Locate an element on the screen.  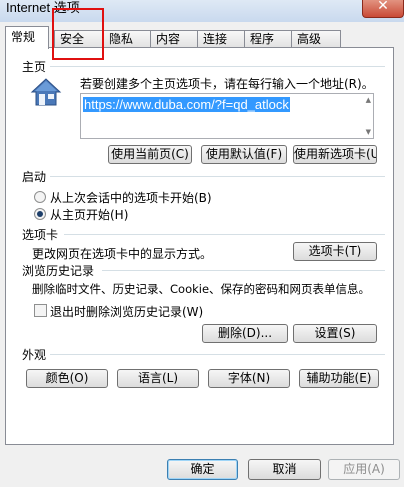
accessibility-button: 辅助功能(E) is located at coordinates (339, 378).